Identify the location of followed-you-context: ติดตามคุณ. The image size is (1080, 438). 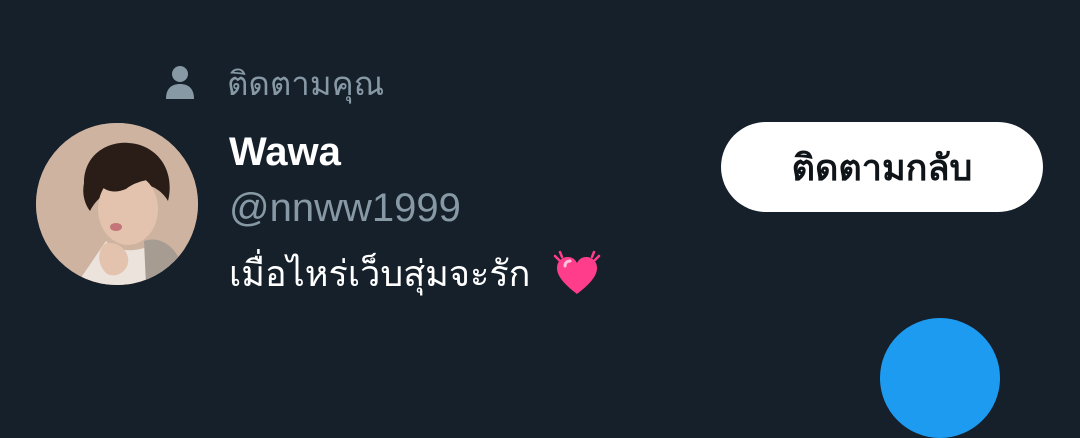
(274, 83).